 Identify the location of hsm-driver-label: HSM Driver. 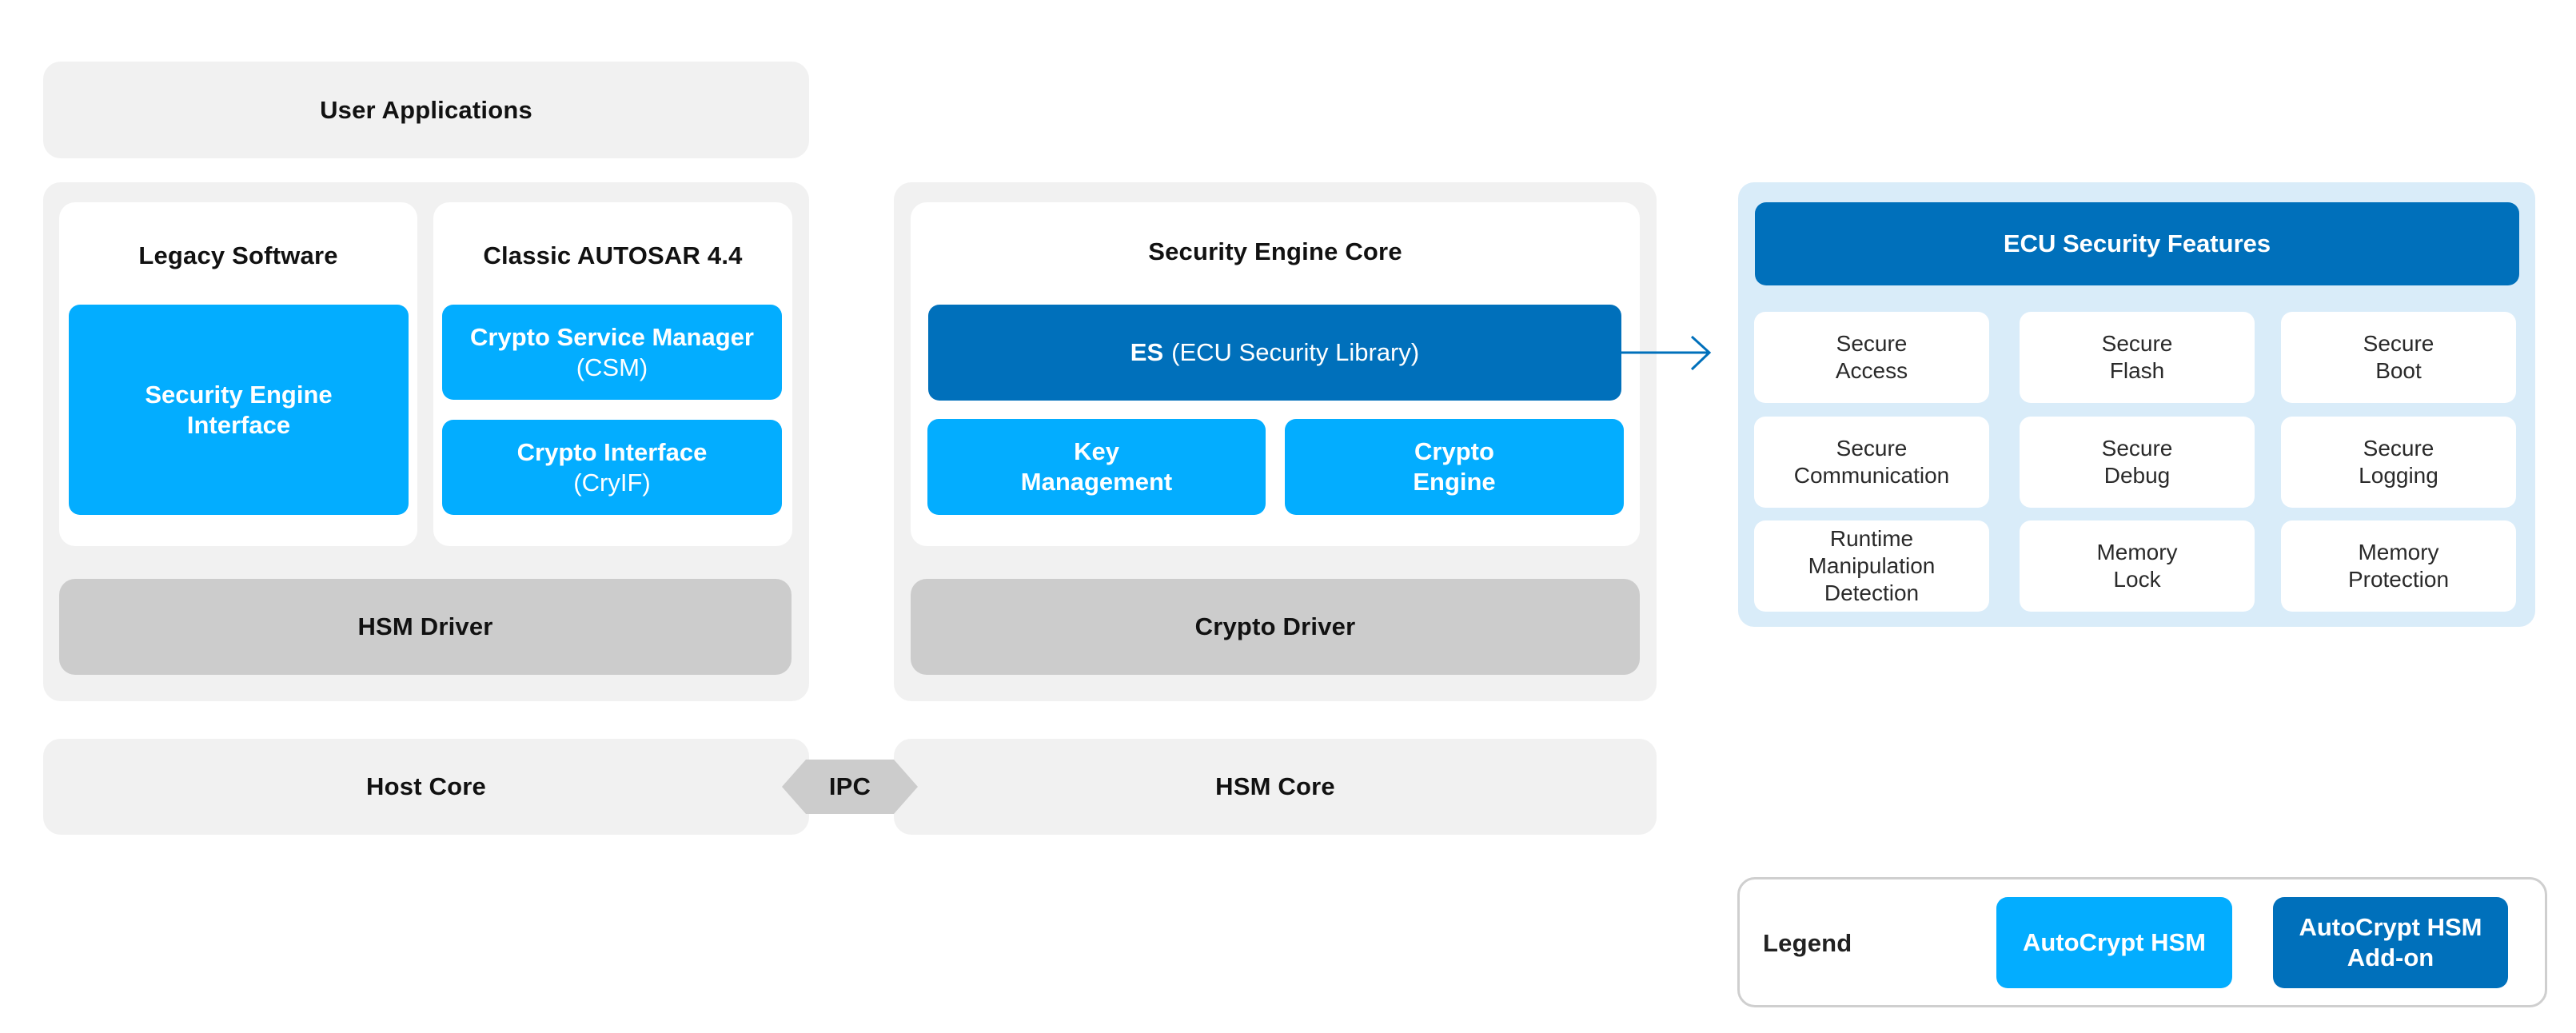
(425, 626).